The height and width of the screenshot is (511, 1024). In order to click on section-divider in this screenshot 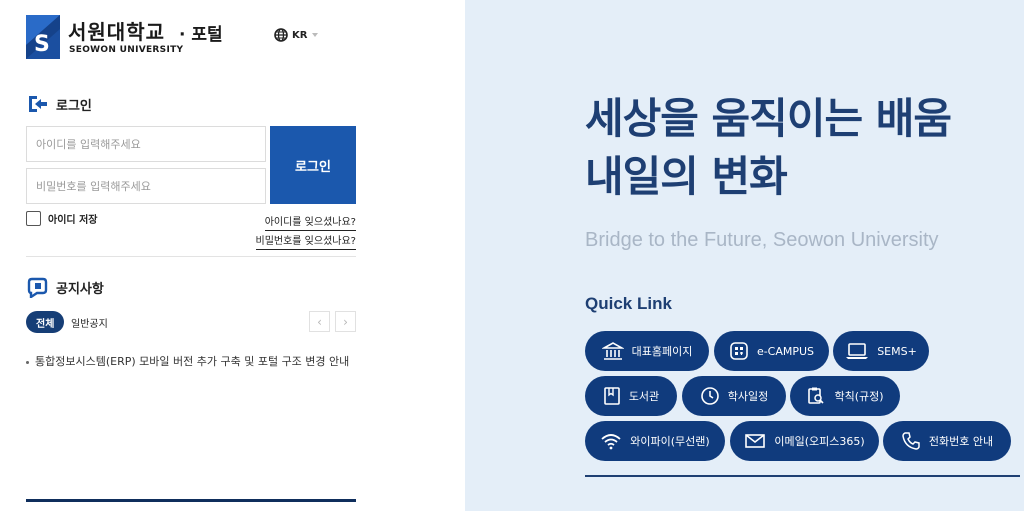, I will do `click(191, 256)`.